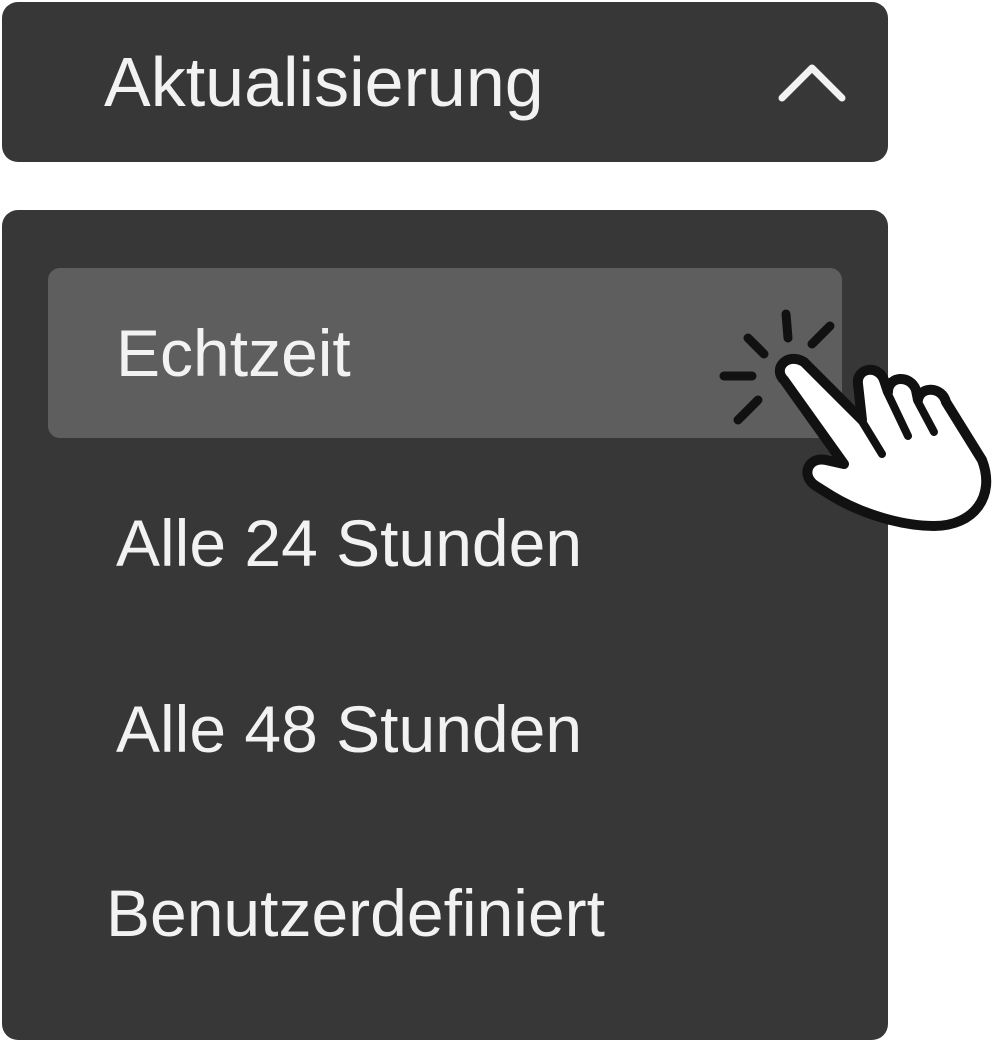 The image size is (1000, 1040). I want to click on menu-item-every-48-hours: Alle 48 Stunden, so click(445, 729).